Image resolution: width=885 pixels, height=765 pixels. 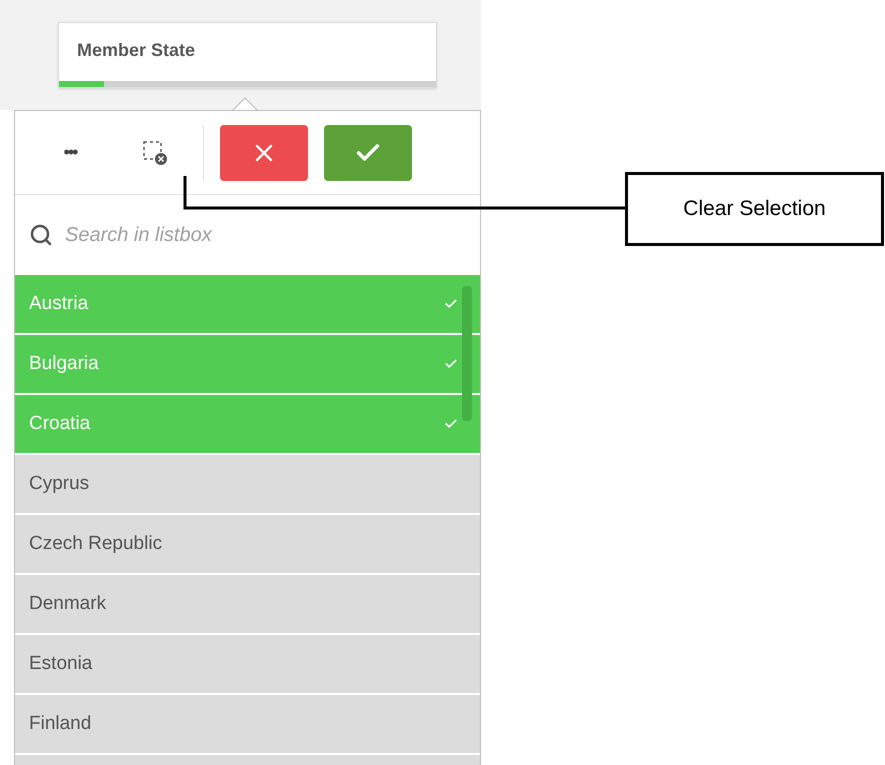 I want to click on confirm-button, so click(x=368, y=152).